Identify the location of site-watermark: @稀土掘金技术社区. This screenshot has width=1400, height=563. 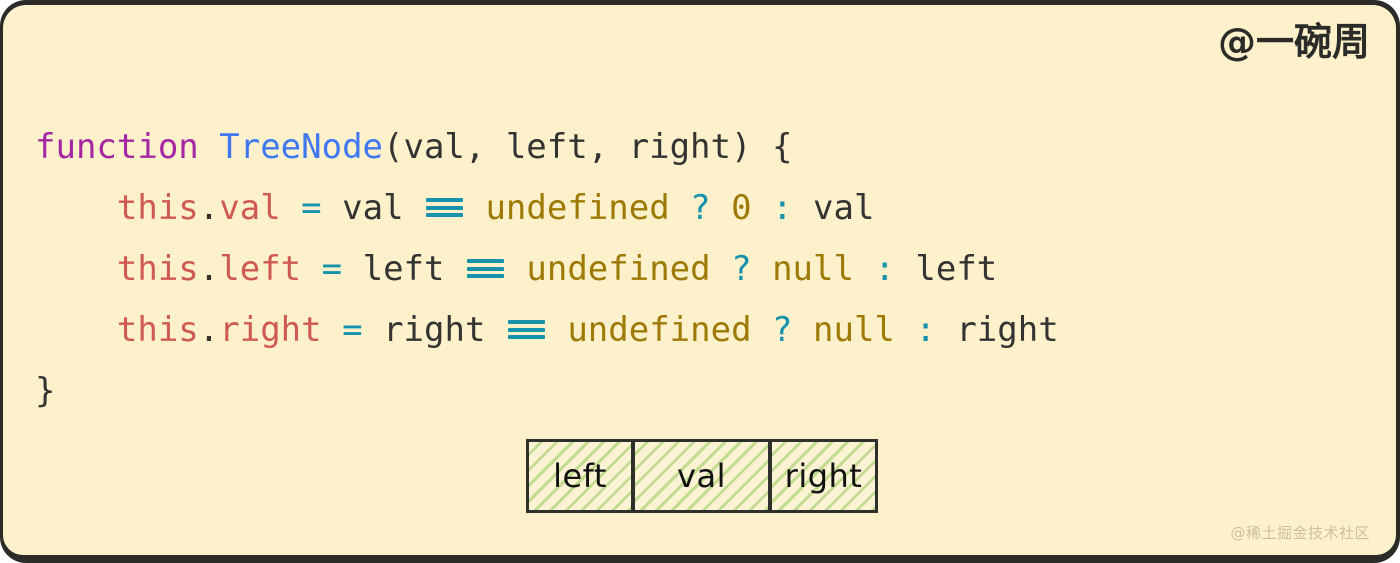
(1300, 533).